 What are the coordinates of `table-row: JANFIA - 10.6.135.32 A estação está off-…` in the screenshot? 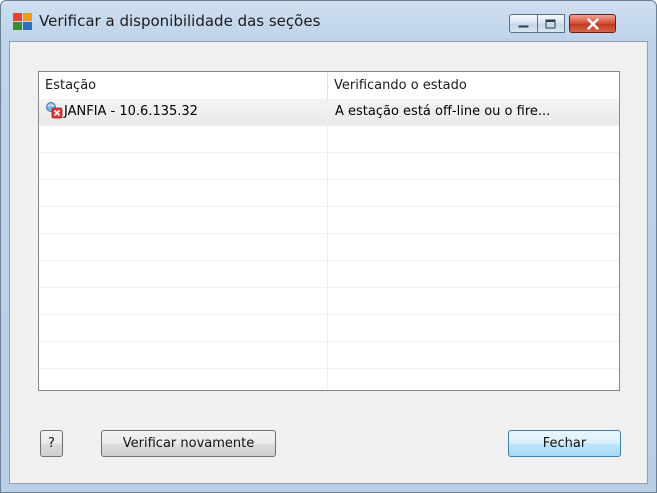 It's located at (329, 112).